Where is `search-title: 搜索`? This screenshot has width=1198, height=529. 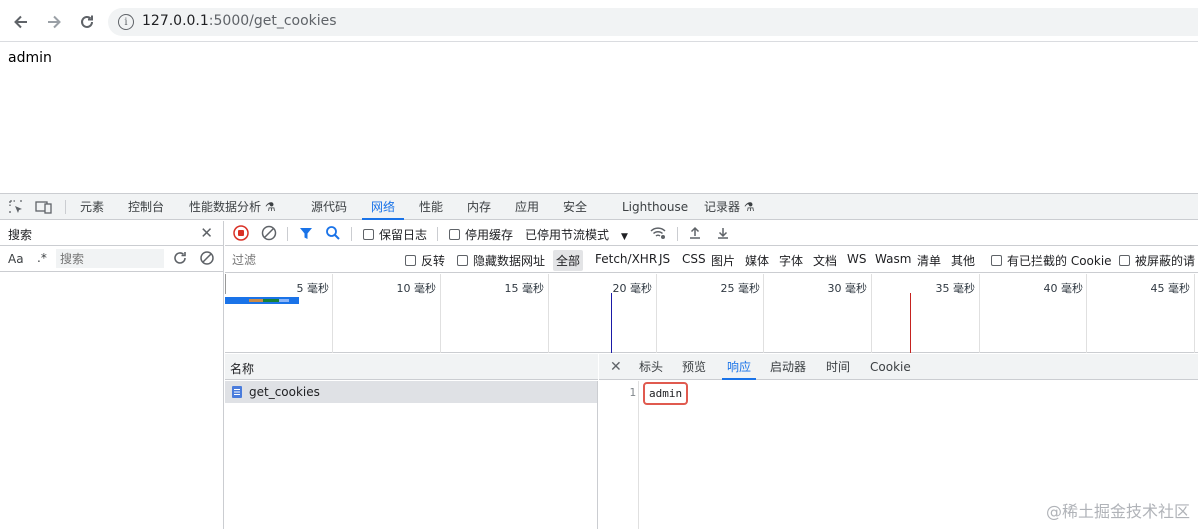
search-title: 搜索 is located at coordinates (20, 235).